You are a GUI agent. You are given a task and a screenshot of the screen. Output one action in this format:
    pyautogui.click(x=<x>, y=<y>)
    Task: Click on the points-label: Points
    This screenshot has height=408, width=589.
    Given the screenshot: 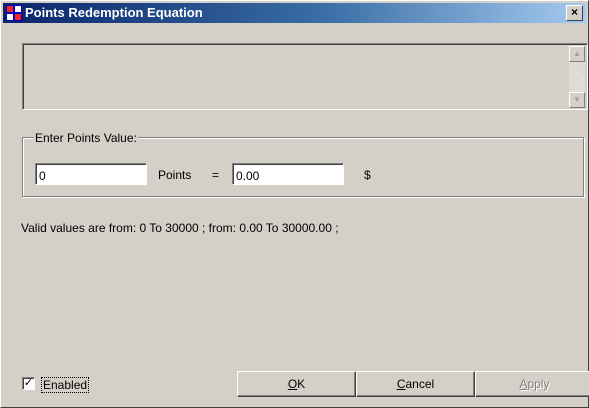 What is the action you would take?
    pyautogui.click(x=175, y=175)
    